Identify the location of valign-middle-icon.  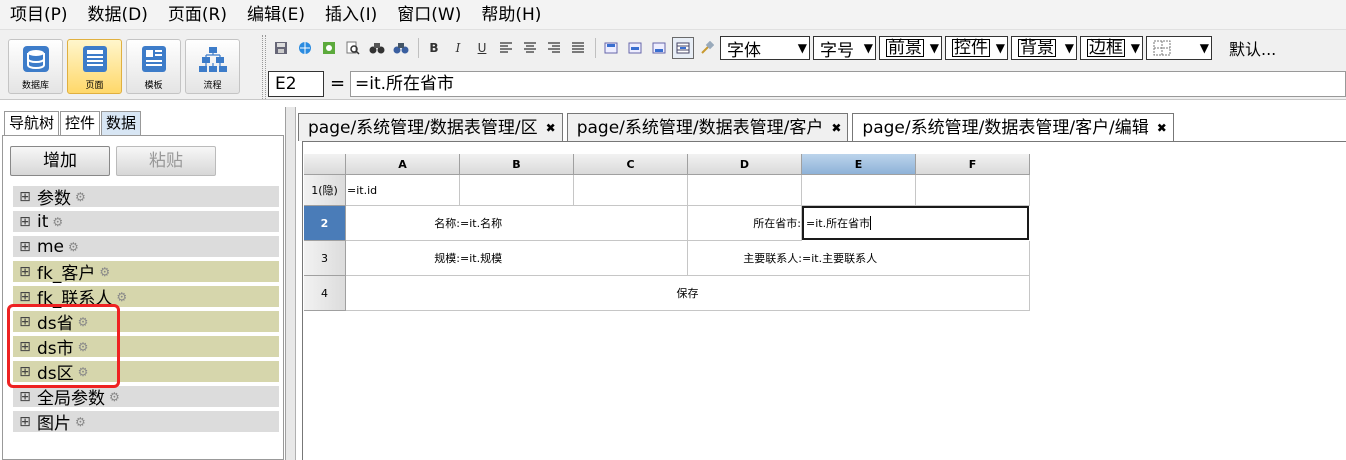
(635, 48).